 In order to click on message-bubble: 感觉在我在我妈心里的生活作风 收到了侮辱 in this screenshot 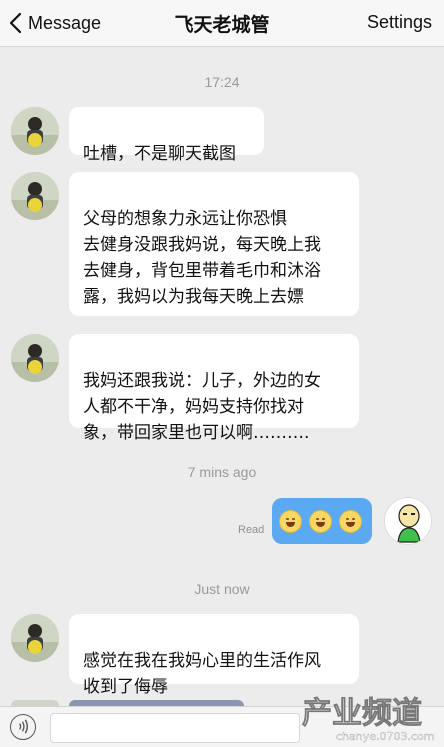, I will do `click(214, 655)`.